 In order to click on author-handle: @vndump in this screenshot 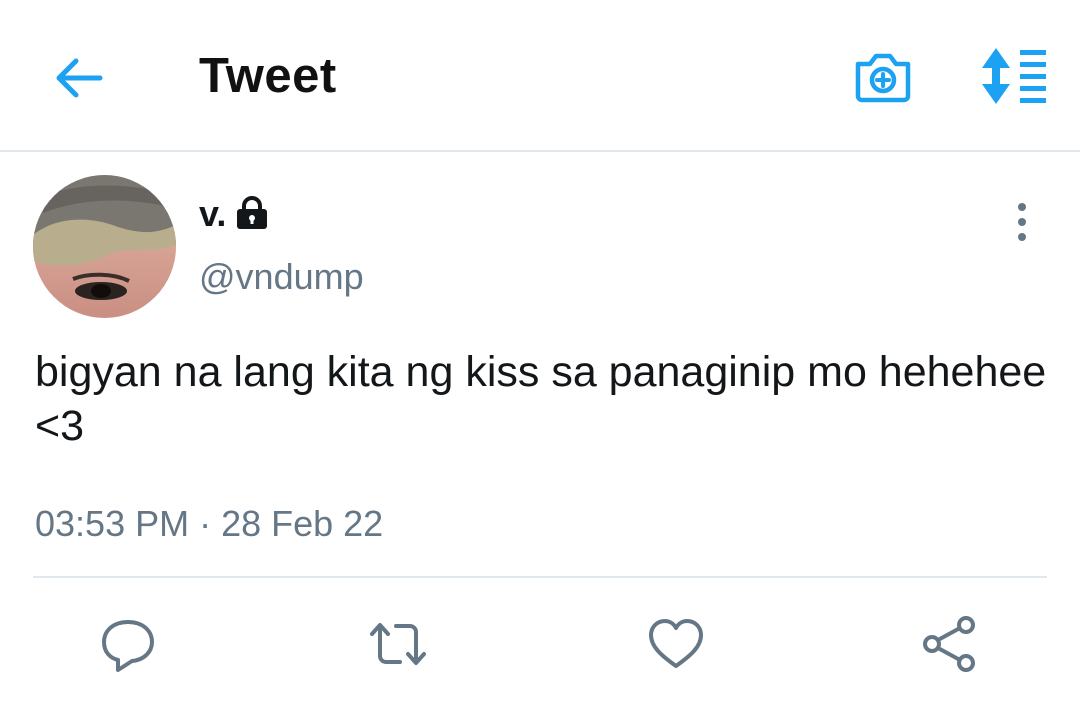, I will do `click(281, 277)`.